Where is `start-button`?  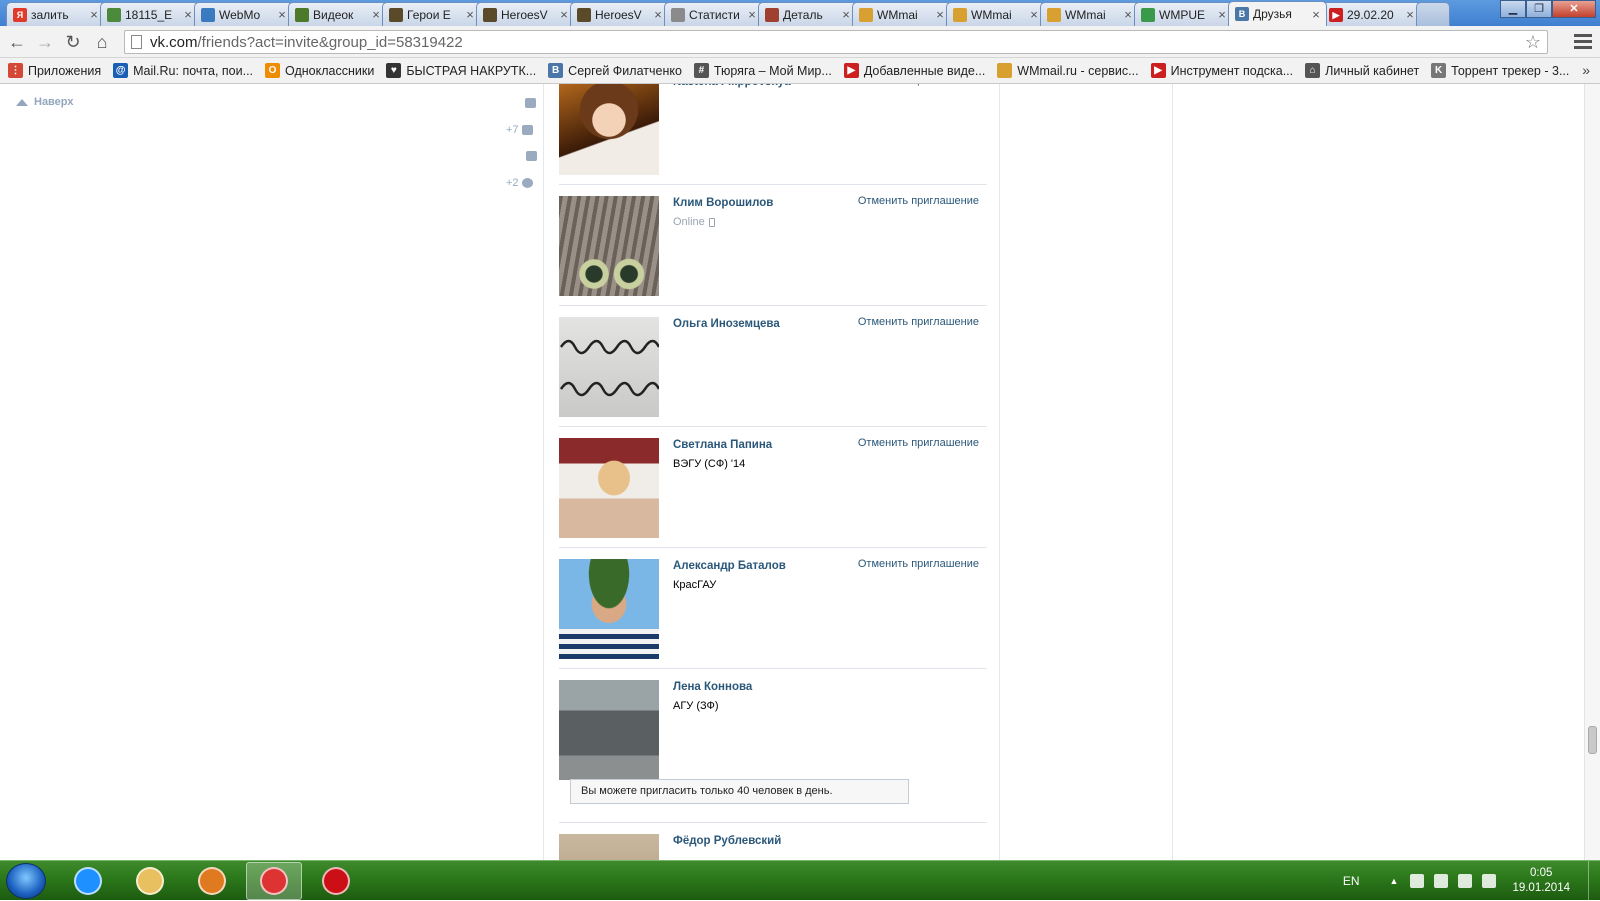 start-button is located at coordinates (26, 881).